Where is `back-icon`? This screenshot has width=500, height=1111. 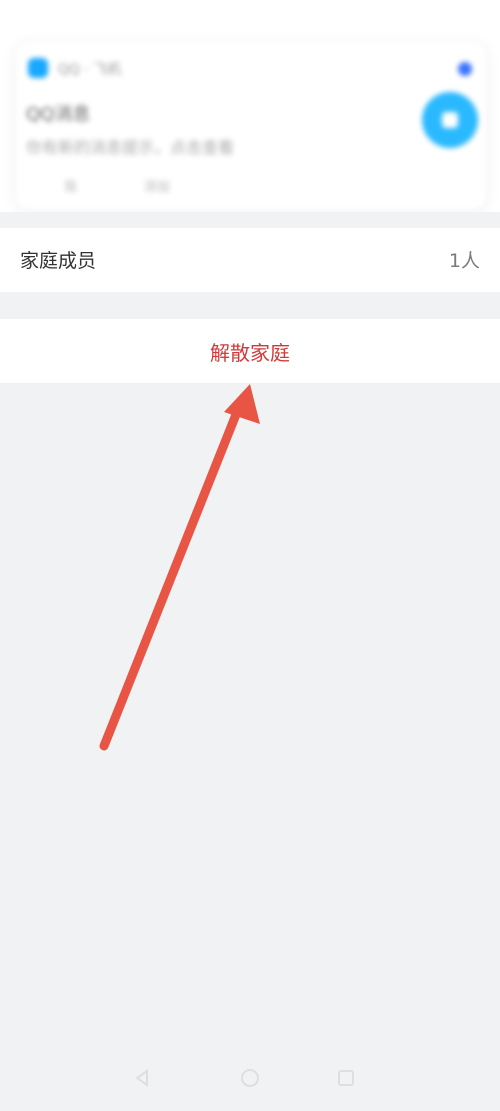 back-icon is located at coordinates (142, 1078).